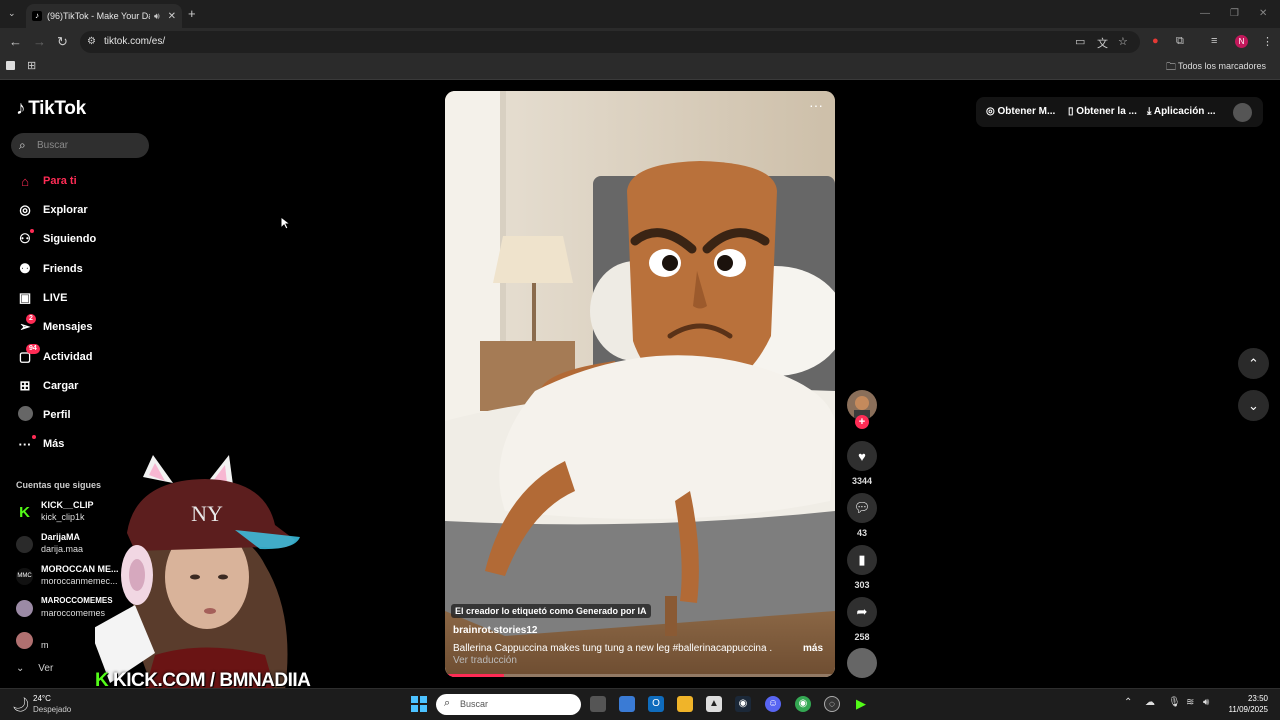 This screenshot has height=720, width=1280. I want to click on chrome-icon: ◉, so click(803, 704).